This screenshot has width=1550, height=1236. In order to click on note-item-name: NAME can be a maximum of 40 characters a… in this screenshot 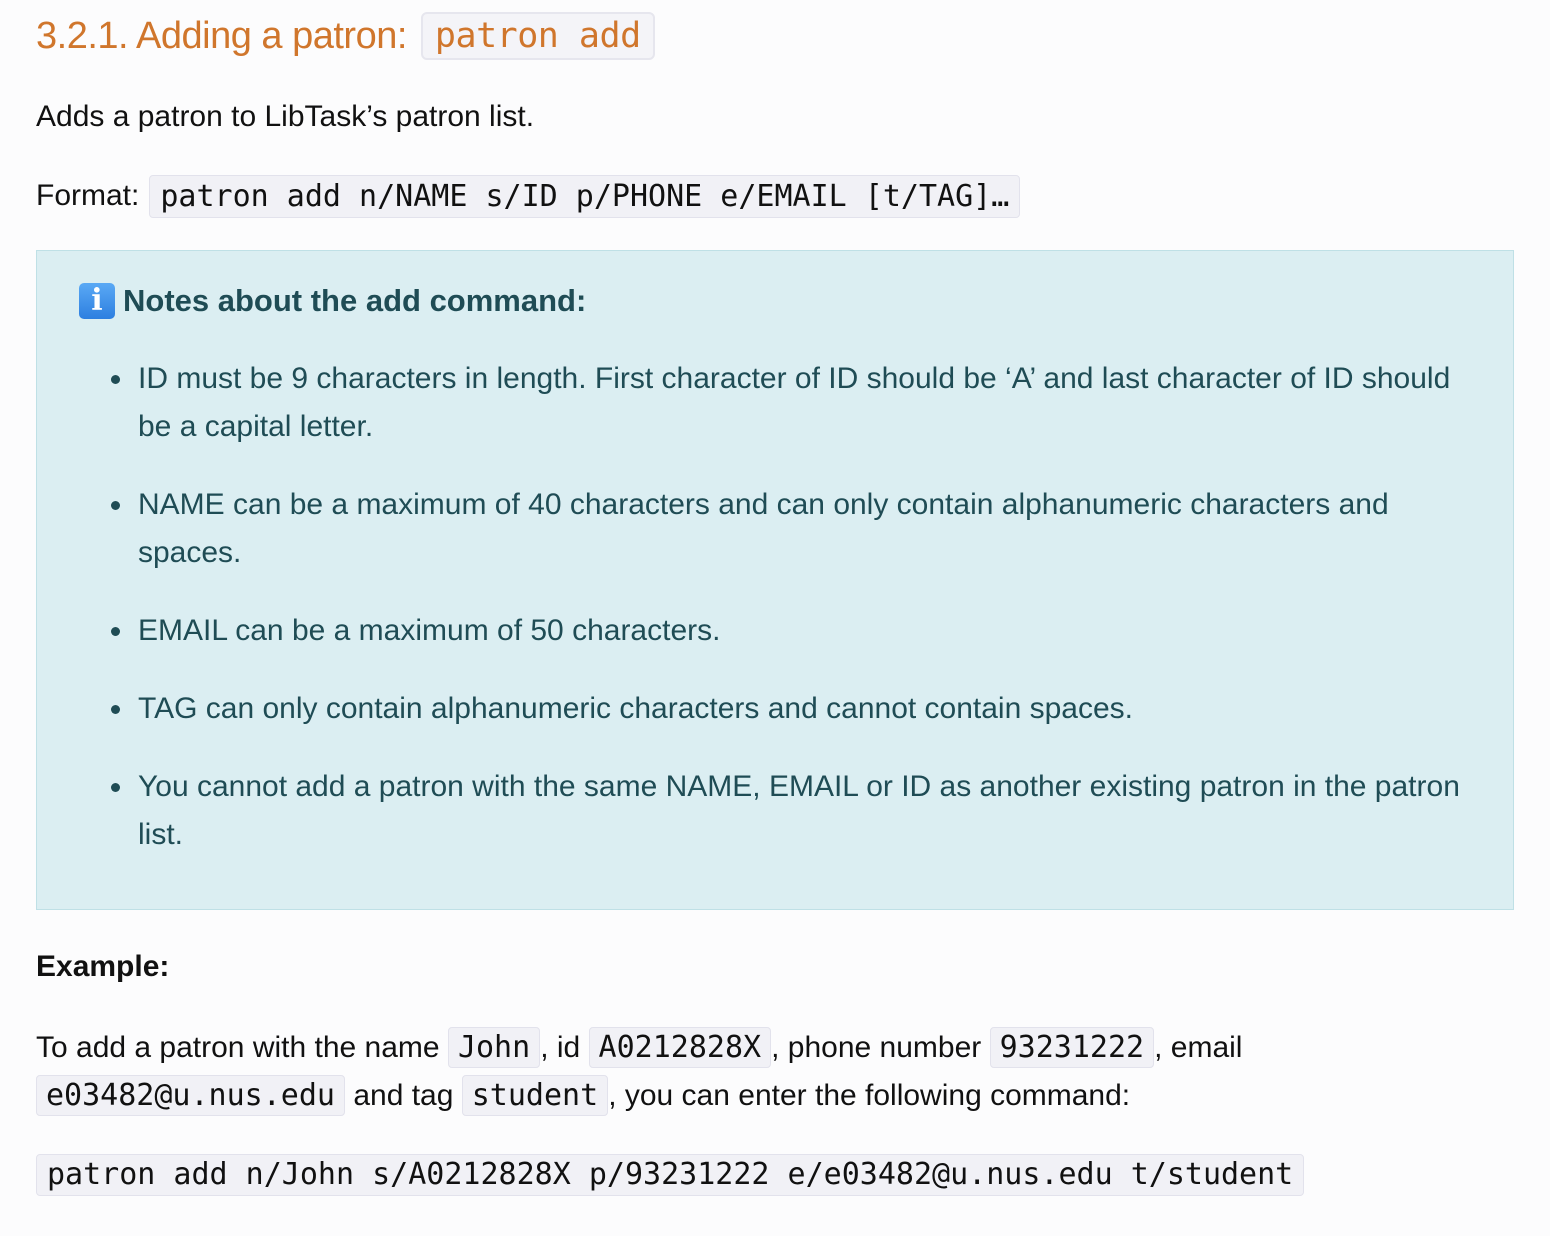, I will do `click(794, 529)`.